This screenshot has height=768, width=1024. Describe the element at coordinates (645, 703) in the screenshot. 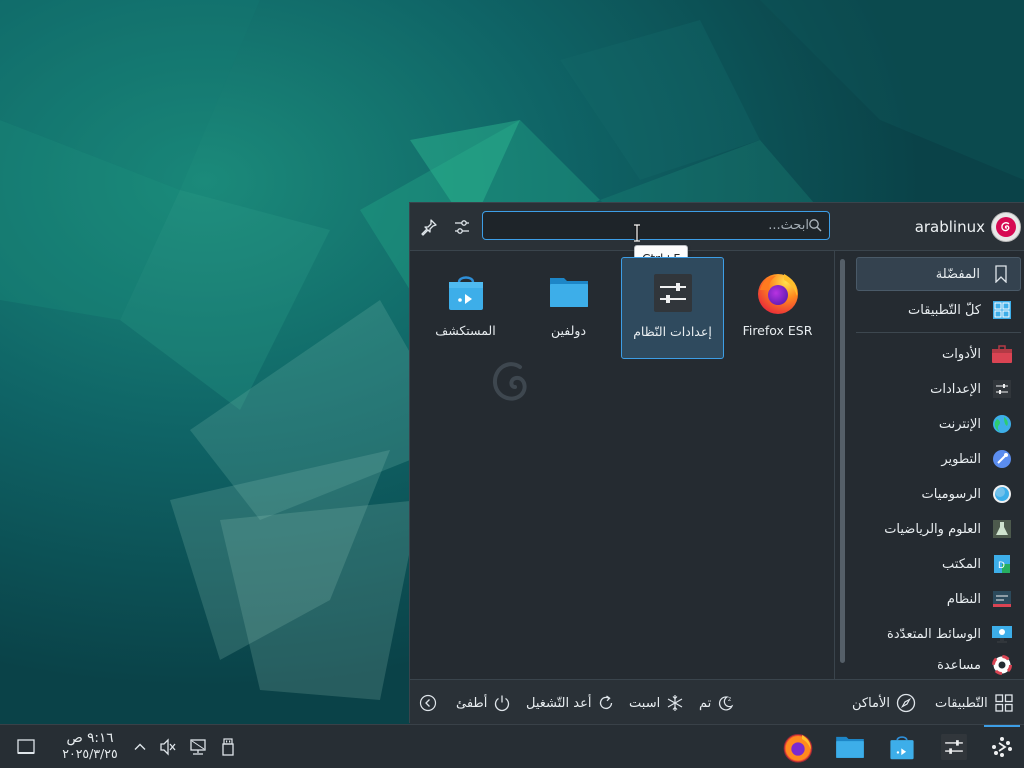

I see `hibernate-label: اسبت` at that location.